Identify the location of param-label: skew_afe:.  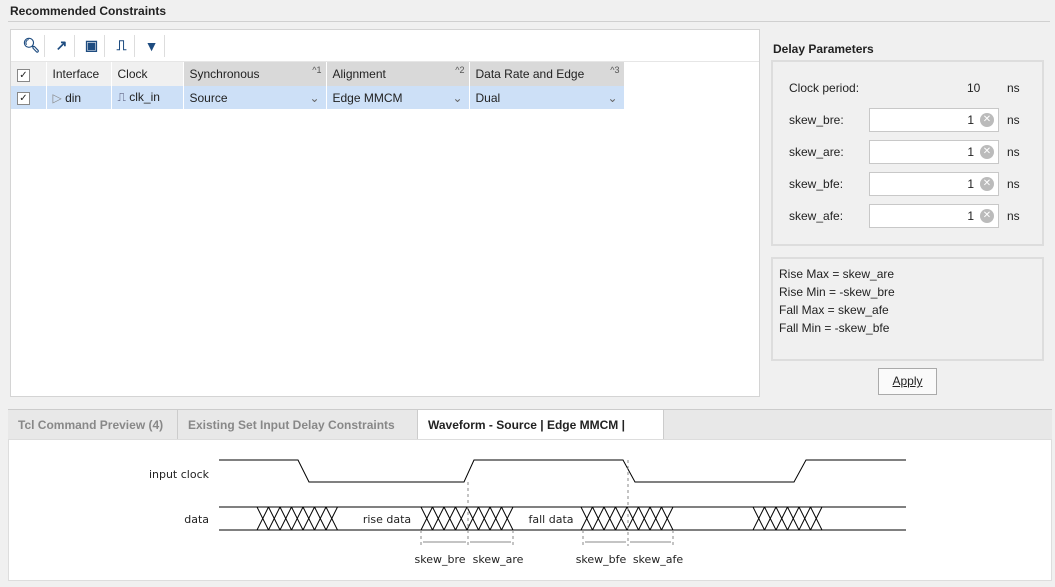
(816, 216).